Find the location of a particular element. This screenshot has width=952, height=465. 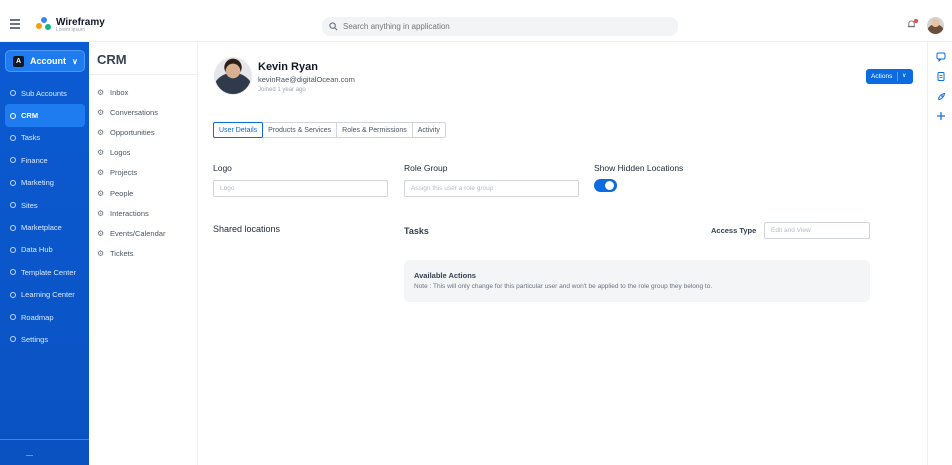

crm-item-projects: ⚙ Projects is located at coordinates (131, 173).